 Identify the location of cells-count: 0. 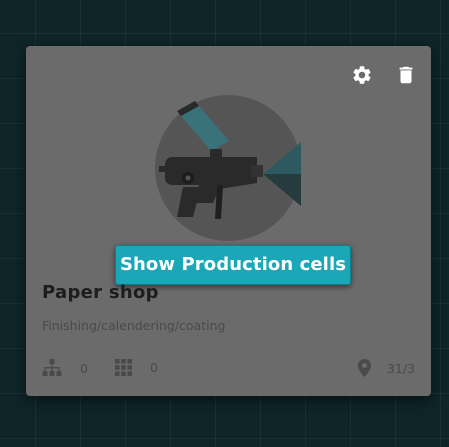
(154, 367).